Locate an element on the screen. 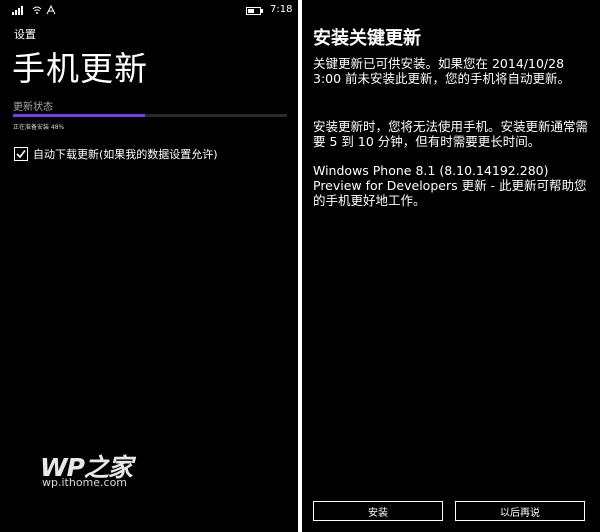 The width and height of the screenshot is (600, 532). update-status-label: 更新状态 is located at coordinates (33, 107).